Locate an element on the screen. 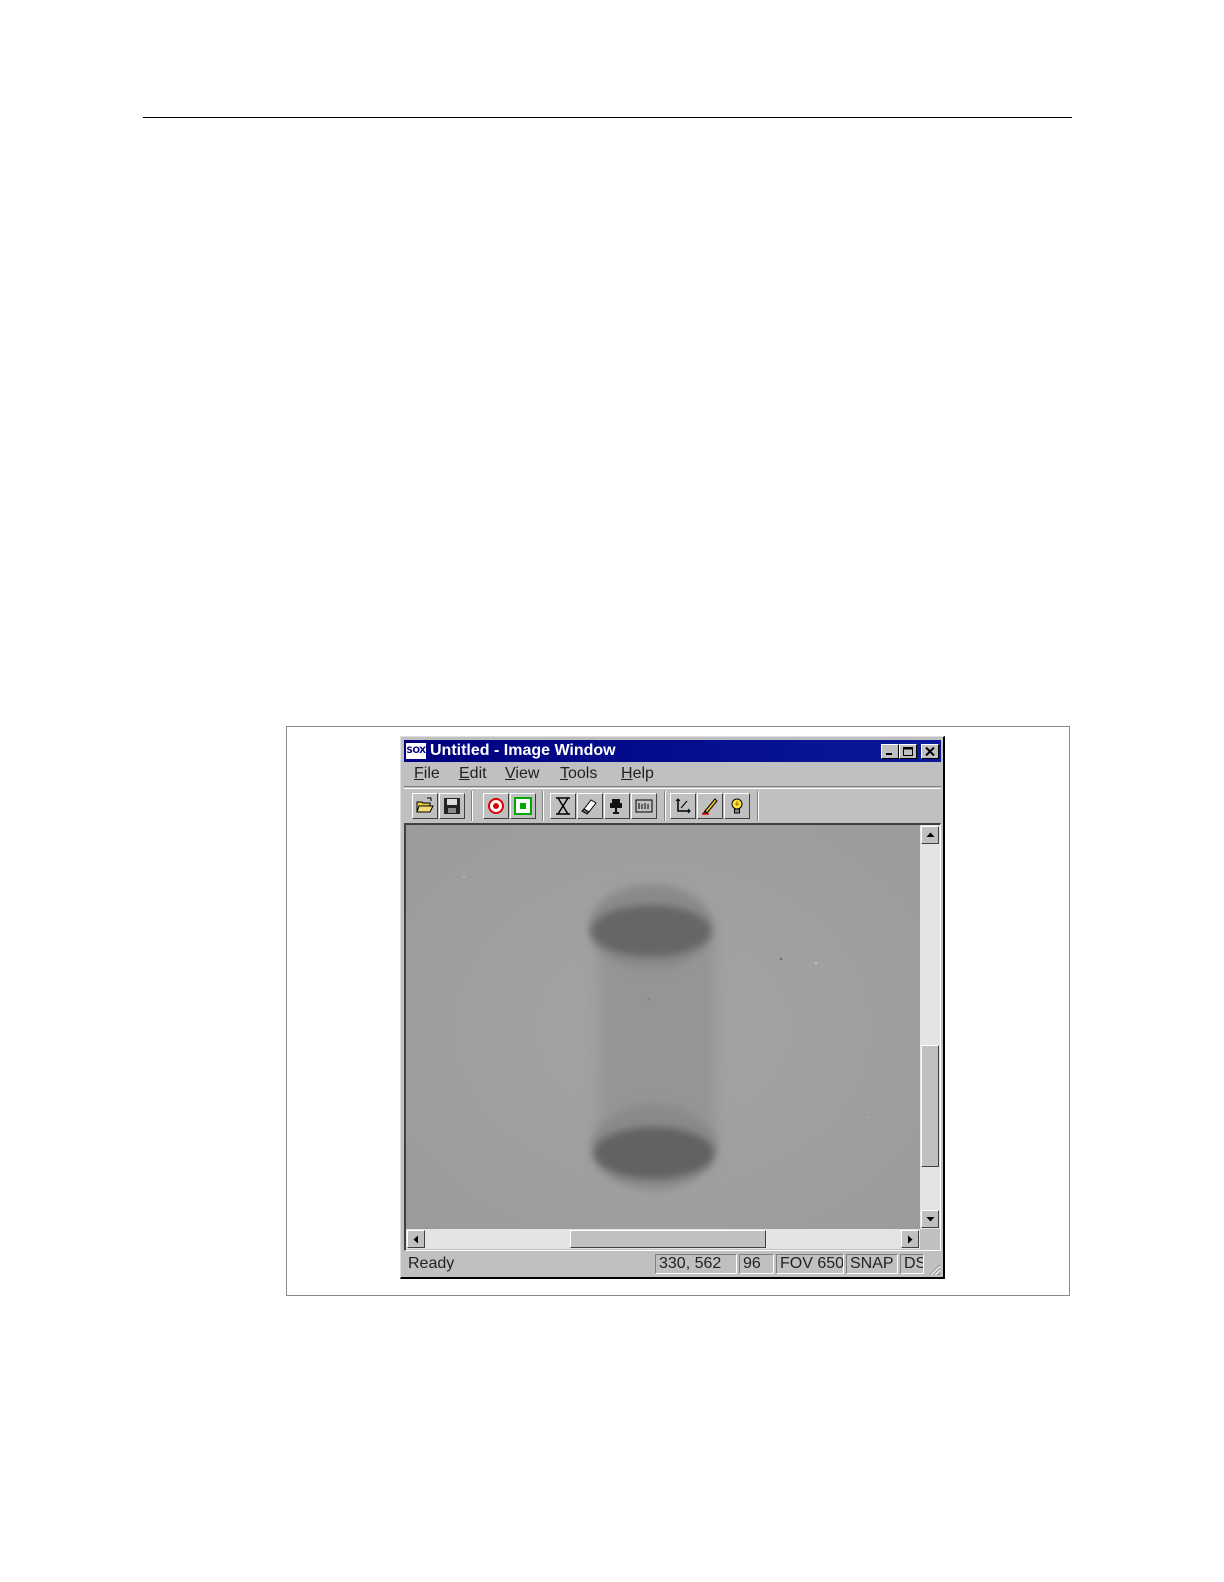  lightbulb-button is located at coordinates (737, 806).